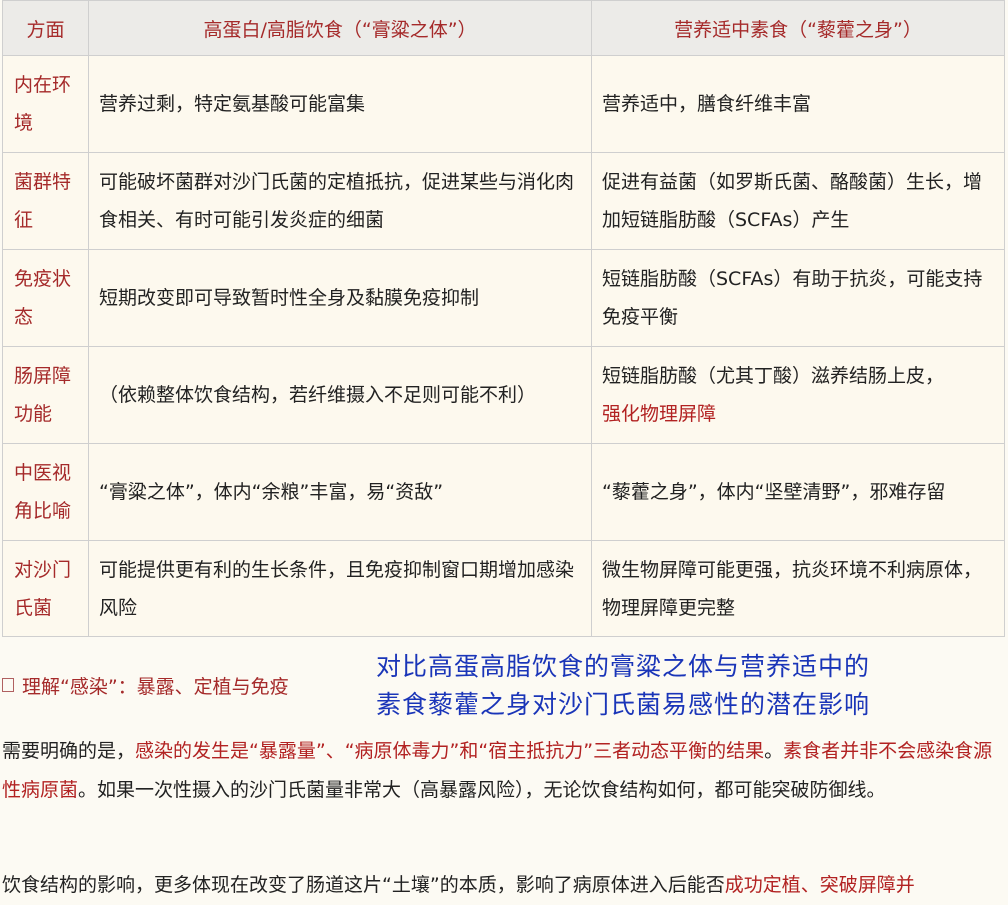 This screenshot has height=905, width=1008. What do you see at coordinates (340, 201) in the screenshot?
I see `row-high-cell: 可能破坏菌群对沙门氏菌的定植抵抗，促进某些与消化肉食相关、有时可能引发炎症的细菌` at bounding box center [340, 201].